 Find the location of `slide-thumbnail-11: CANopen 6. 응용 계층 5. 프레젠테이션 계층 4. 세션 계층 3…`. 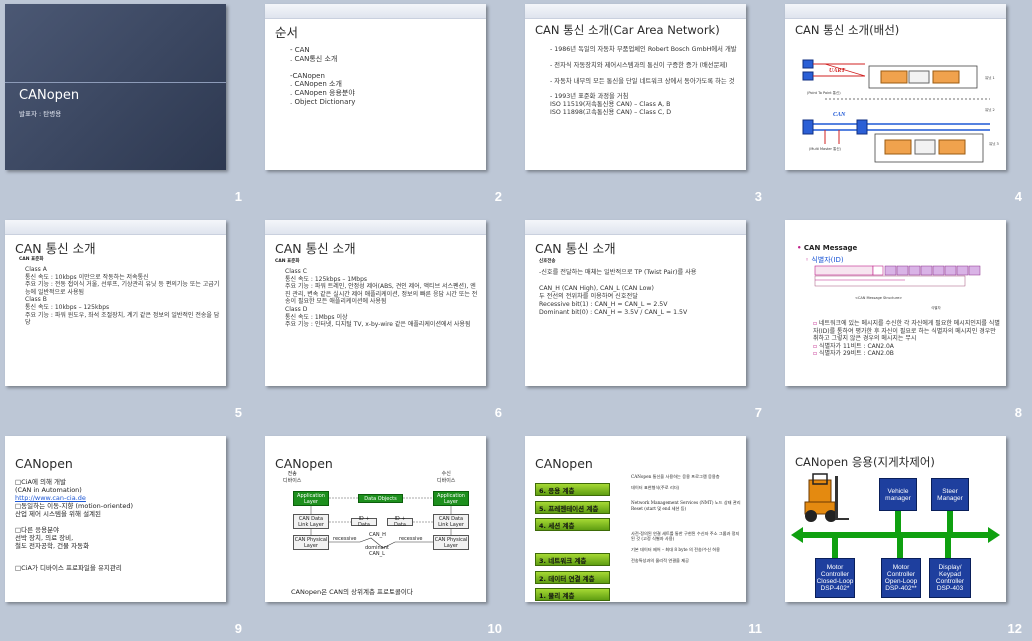

slide-thumbnail-11: CANopen 6. 응용 계층 5. 프레젠테이션 계층 4. 세션 계층 3… is located at coordinates (635, 519).